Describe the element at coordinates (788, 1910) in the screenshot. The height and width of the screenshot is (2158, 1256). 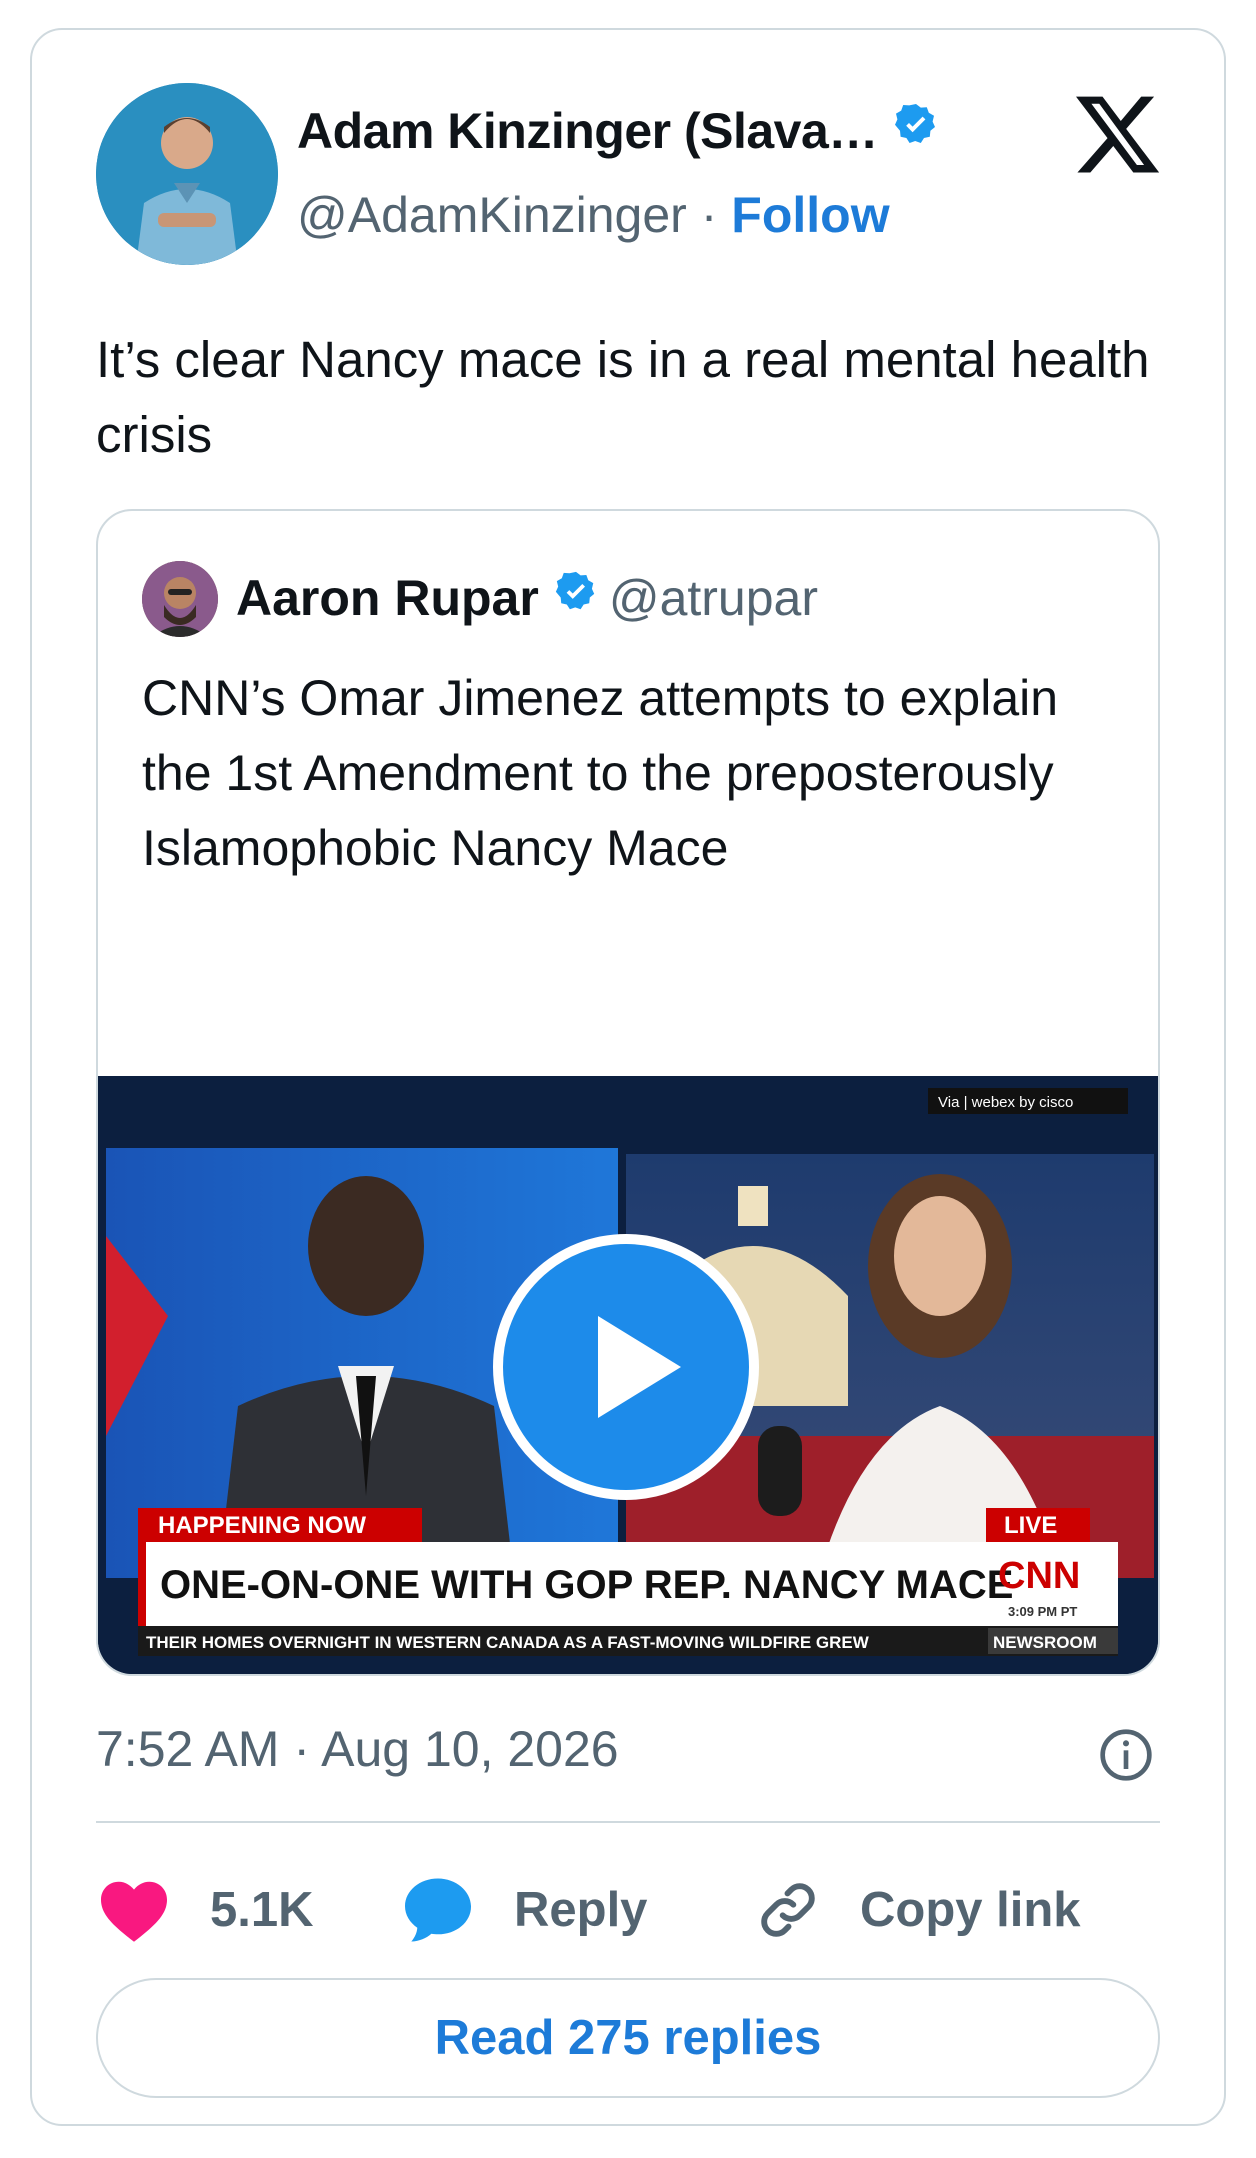
I see `link-icon` at that location.